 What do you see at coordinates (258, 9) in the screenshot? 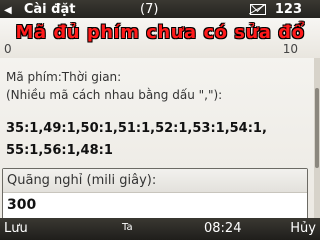
I see `mail-icon` at bounding box center [258, 9].